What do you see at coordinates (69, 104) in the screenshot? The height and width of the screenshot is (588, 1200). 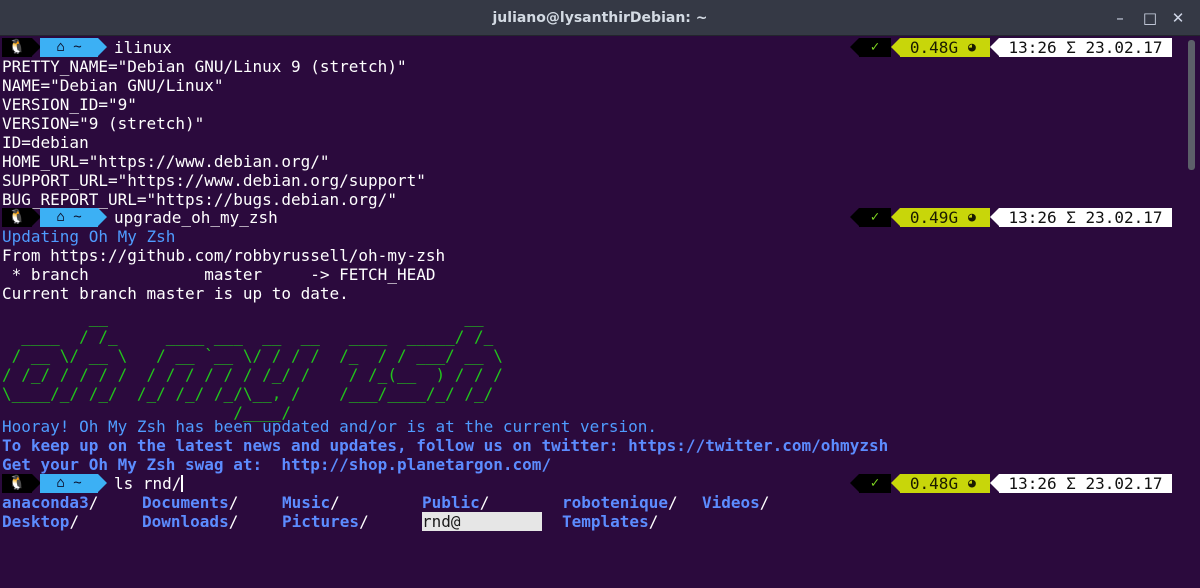 I see `output-line: VERSION_ID="9"` at bounding box center [69, 104].